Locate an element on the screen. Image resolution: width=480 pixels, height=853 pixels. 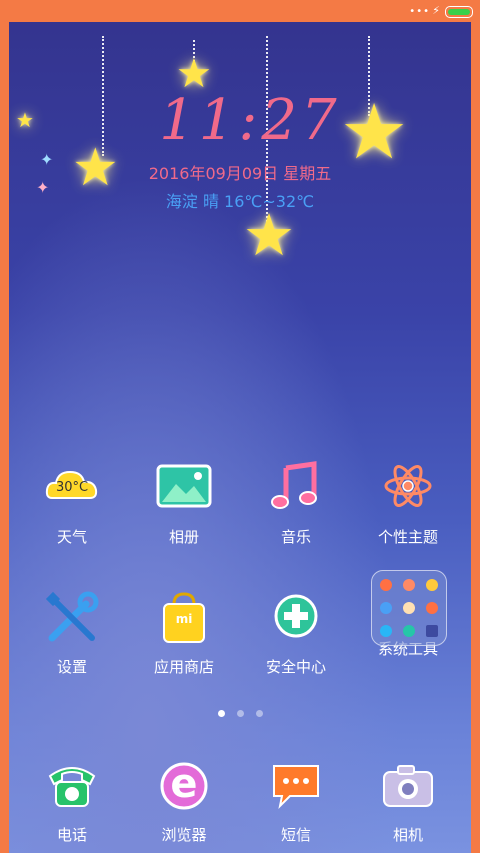
folder-preview is located at coordinates (409, 608).